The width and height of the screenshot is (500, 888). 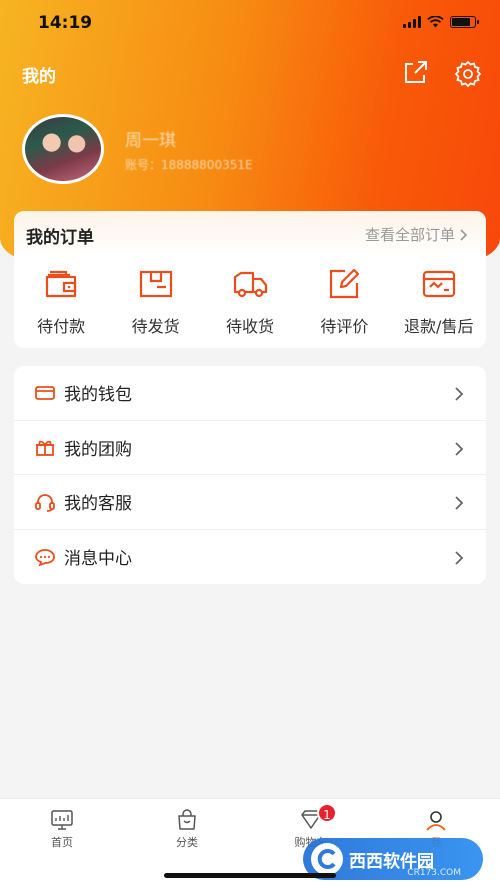 I want to click on tab-home: 首页, so click(x=62, y=829).